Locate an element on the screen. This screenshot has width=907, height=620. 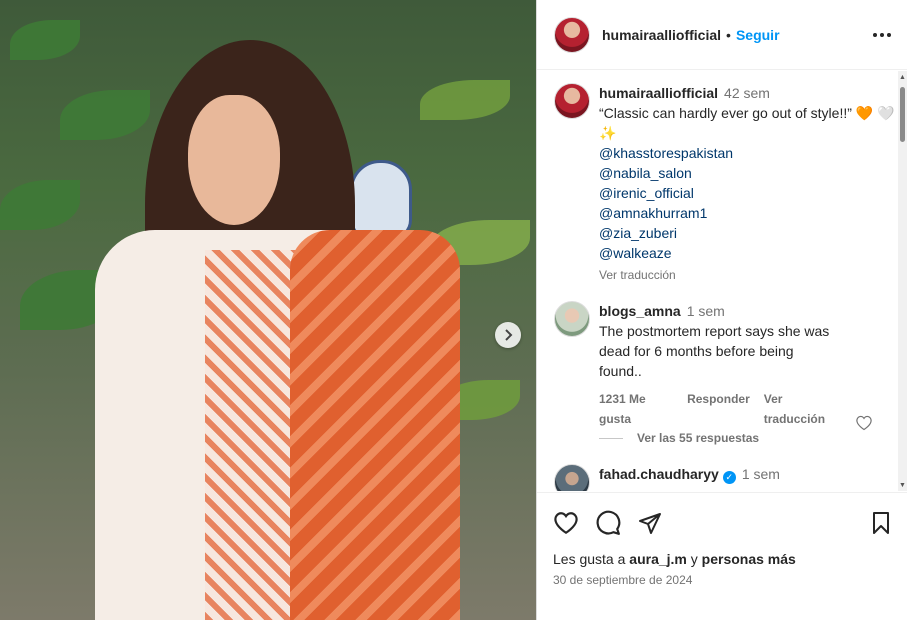
comment-username: fahad.chaudharyy is located at coordinates (659, 474).